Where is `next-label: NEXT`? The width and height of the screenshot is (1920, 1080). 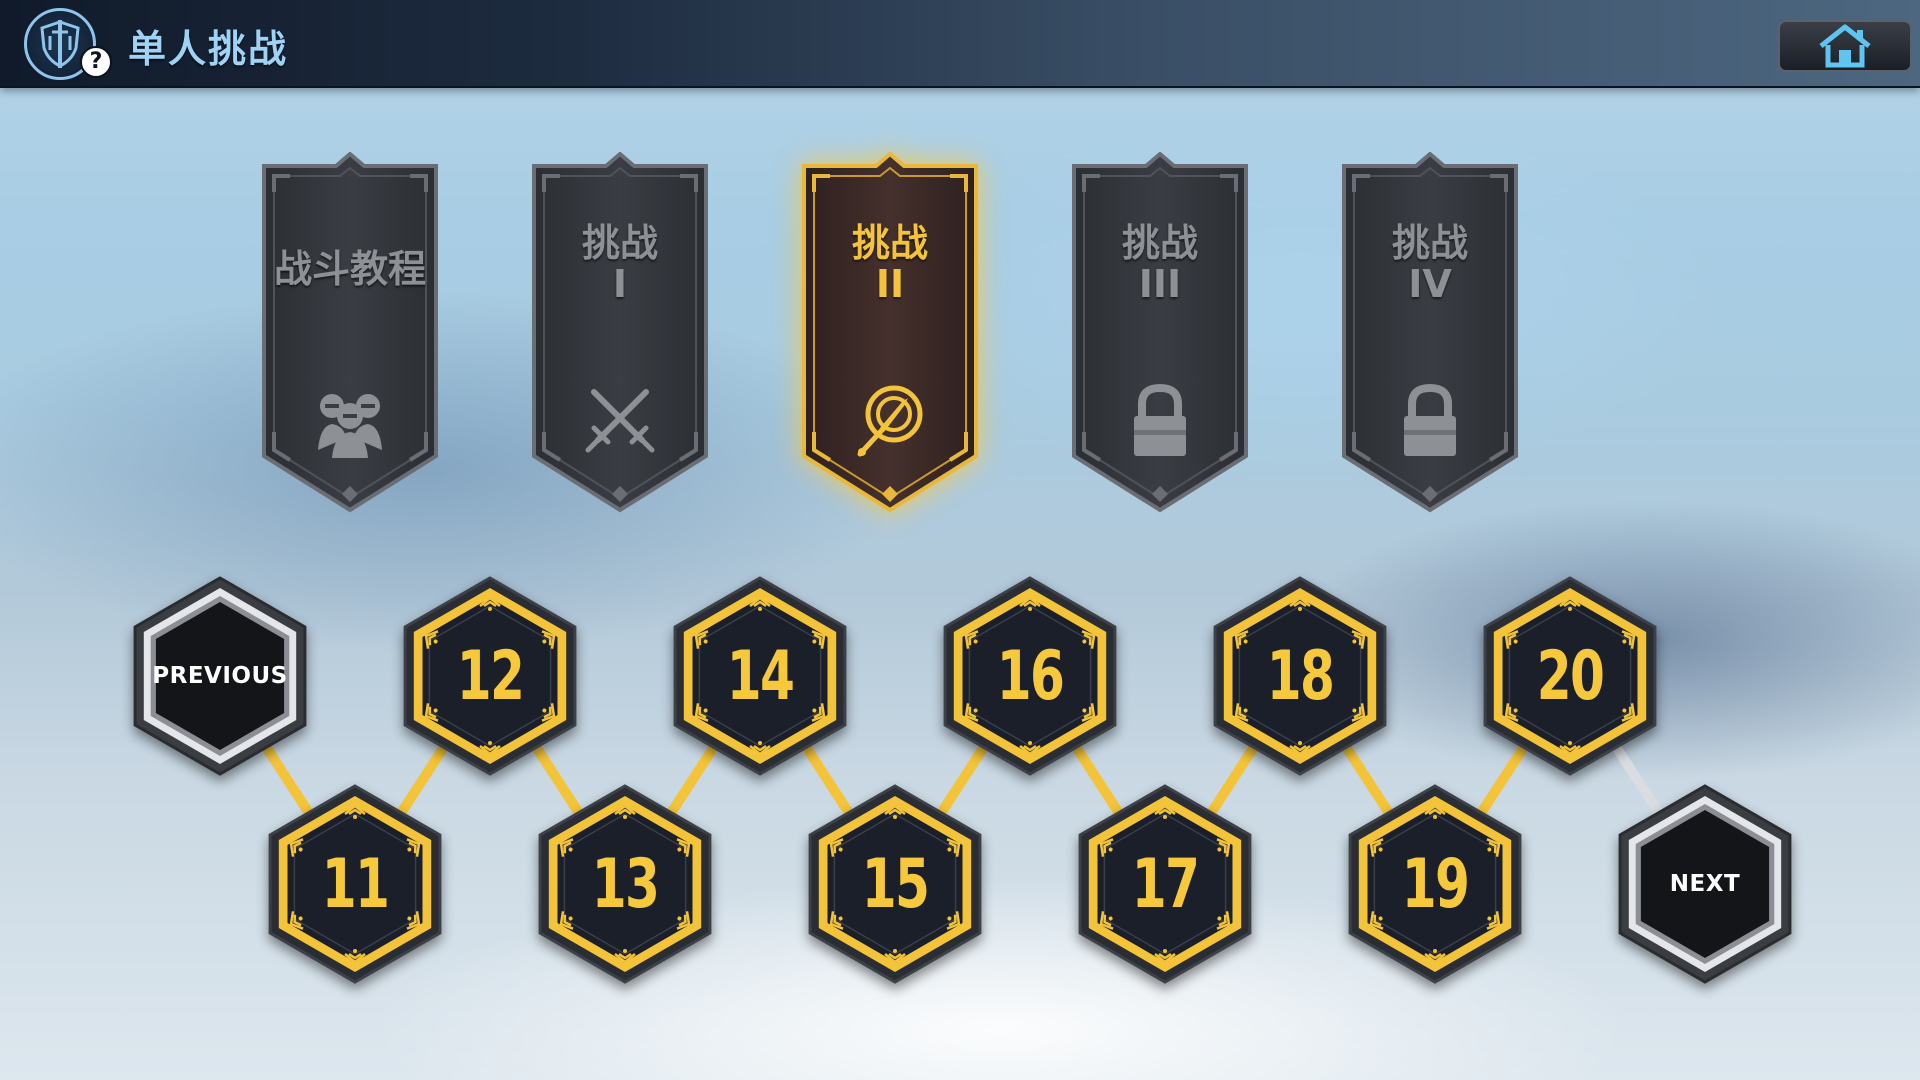
next-label: NEXT is located at coordinates (1705, 884).